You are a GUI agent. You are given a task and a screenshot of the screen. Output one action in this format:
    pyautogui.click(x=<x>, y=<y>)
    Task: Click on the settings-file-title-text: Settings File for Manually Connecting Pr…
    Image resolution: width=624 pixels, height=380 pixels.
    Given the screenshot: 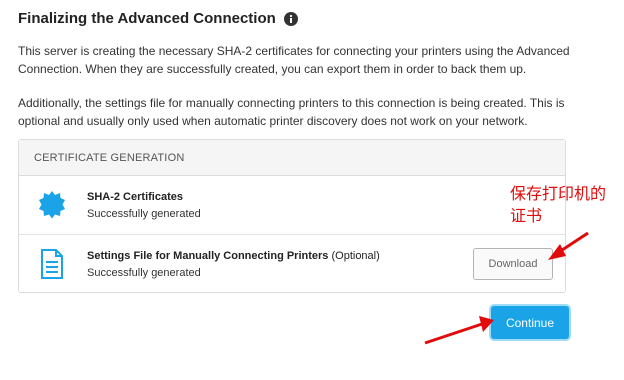 What is the action you would take?
    pyautogui.click(x=208, y=256)
    